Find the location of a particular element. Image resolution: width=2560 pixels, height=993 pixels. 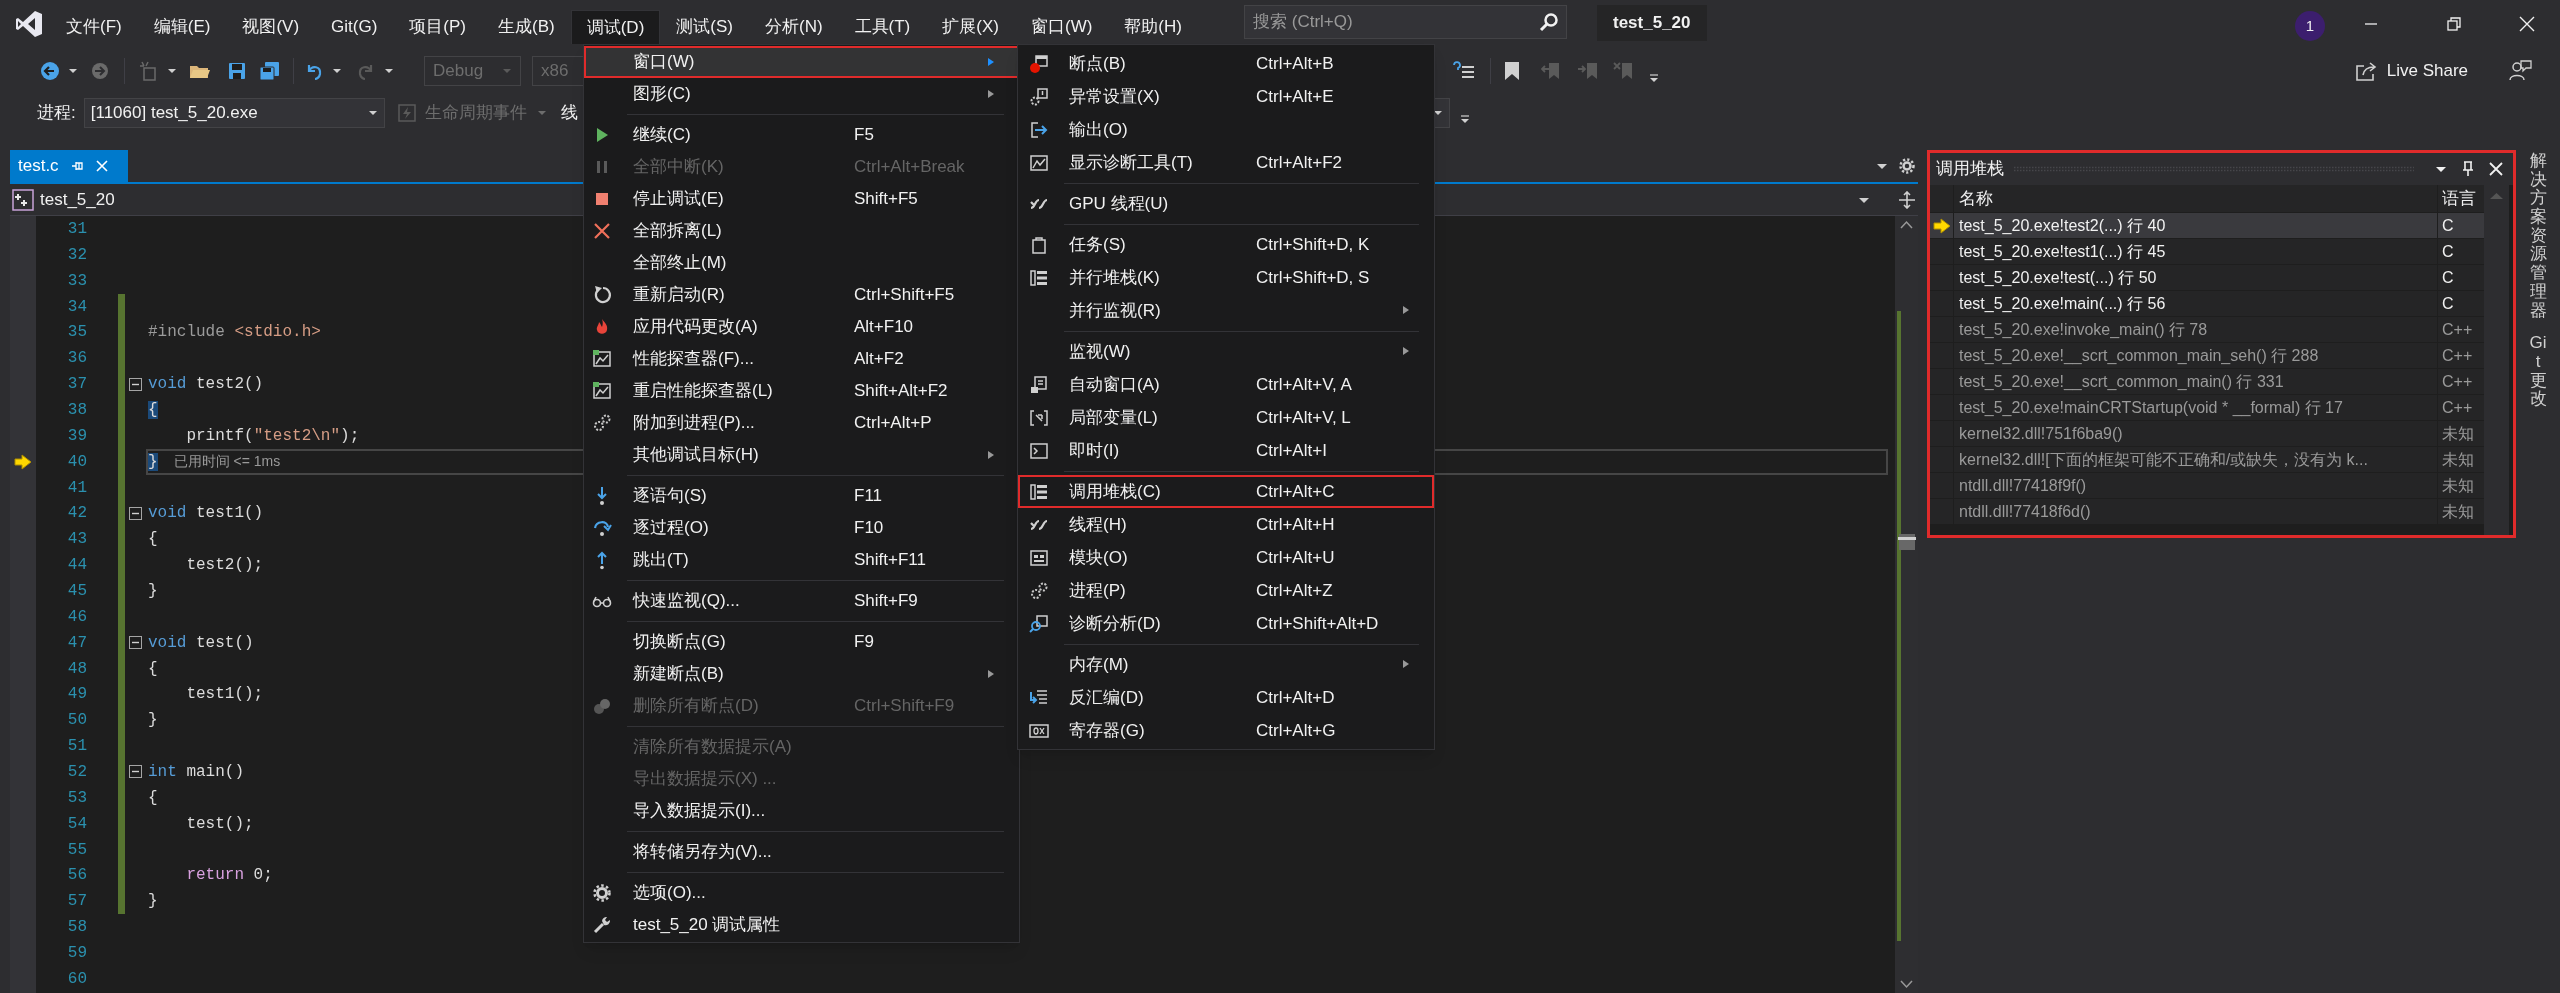

stack-frame-row: test_5_20.exe!__scrt_common_main() 行 331 C++ is located at coordinates (2207, 382).